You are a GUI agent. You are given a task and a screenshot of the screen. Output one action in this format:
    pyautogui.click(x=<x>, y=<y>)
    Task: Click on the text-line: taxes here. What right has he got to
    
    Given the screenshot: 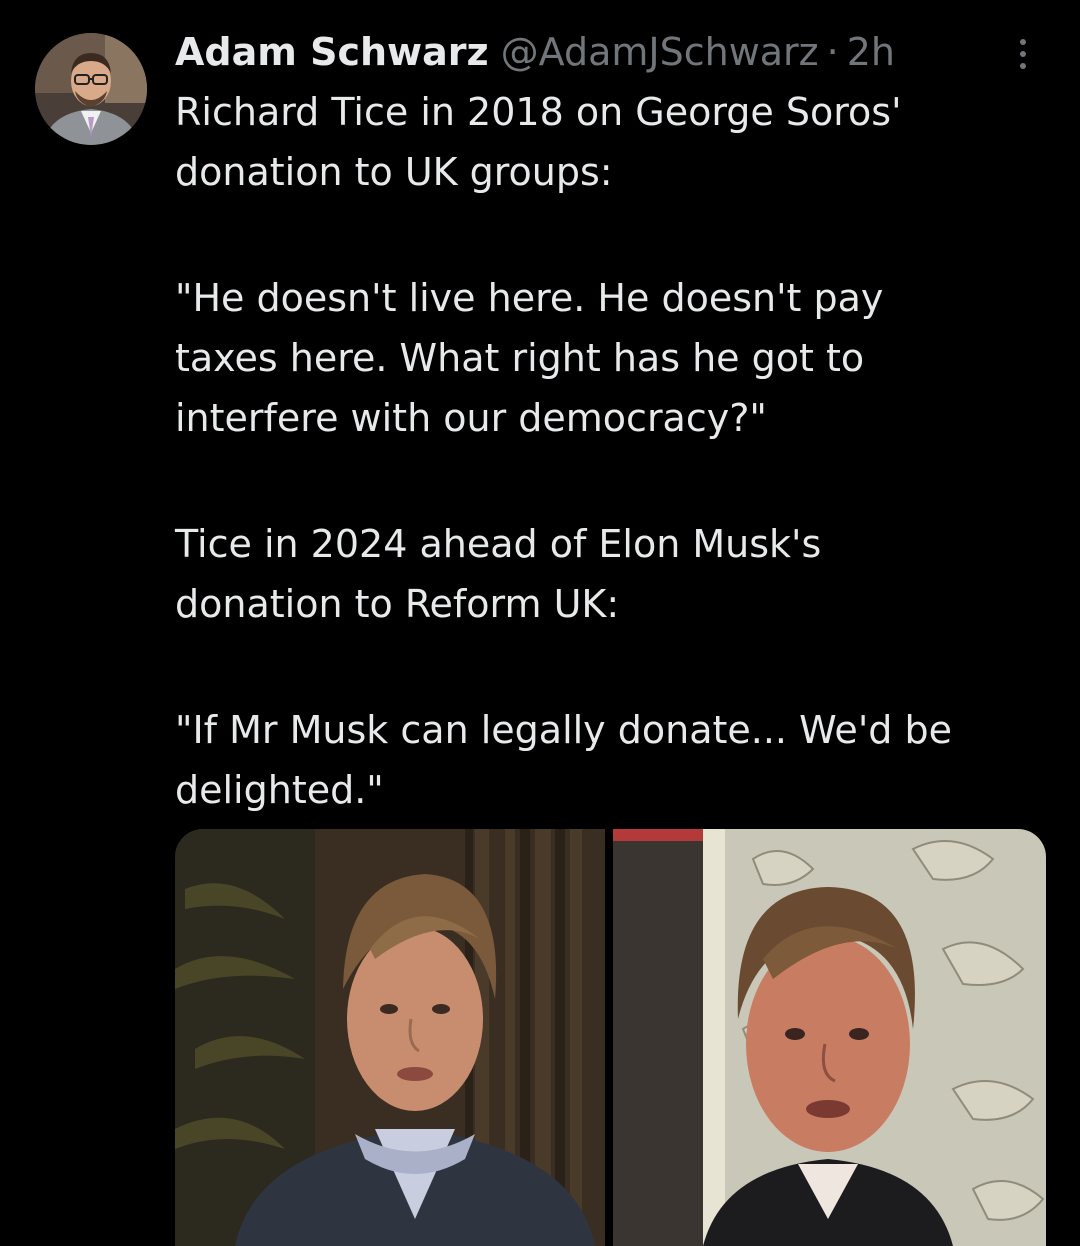 What is the action you would take?
    pyautogui.click(x=520, y=358)
    